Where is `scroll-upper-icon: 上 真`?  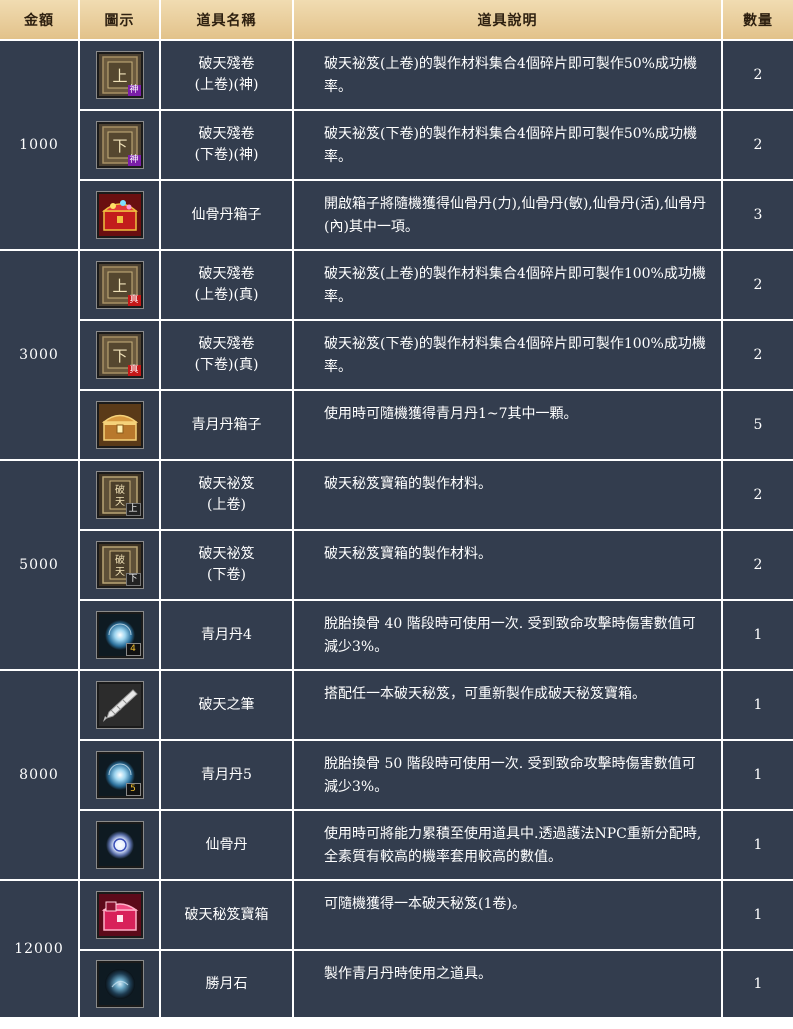 scroll-upper-icon: 上 真 is located at coordinates (119, 285).